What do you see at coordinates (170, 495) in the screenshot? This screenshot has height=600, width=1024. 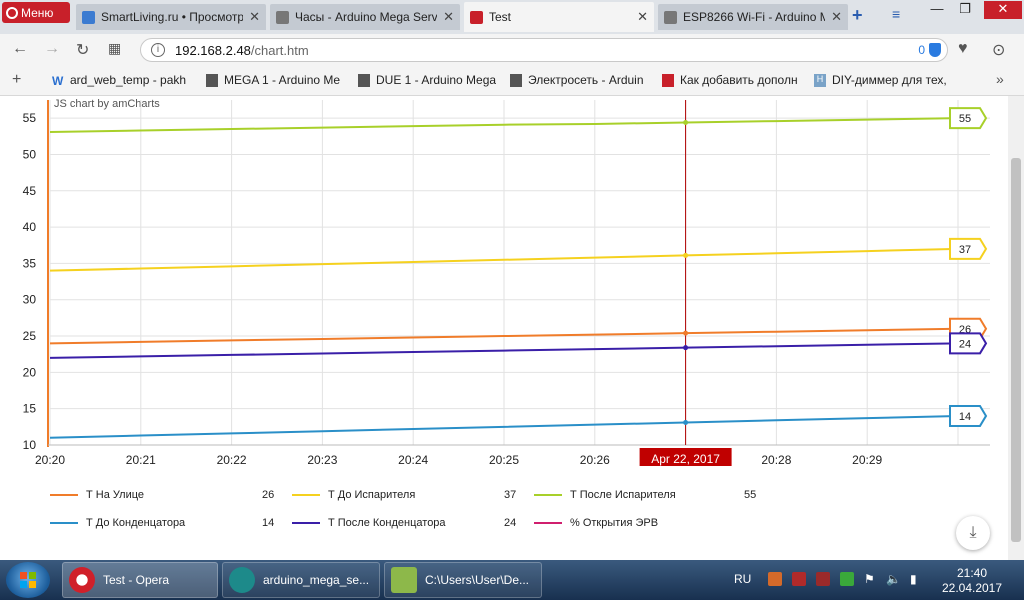 I see `legend-item: Т На Улице 26` at bounding box center [170, 495].